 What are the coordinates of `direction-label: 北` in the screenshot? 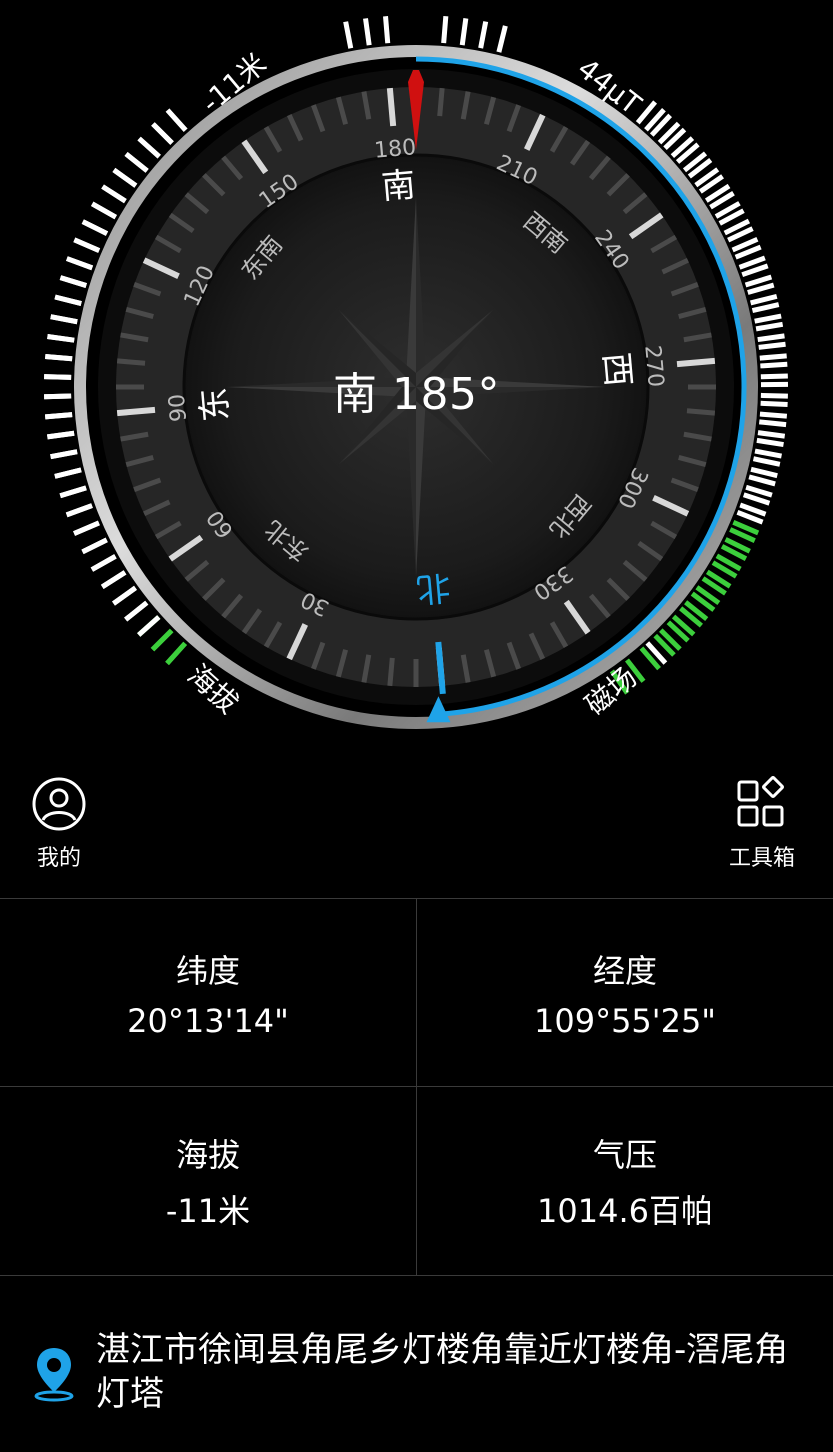 It's located at (433, 587).